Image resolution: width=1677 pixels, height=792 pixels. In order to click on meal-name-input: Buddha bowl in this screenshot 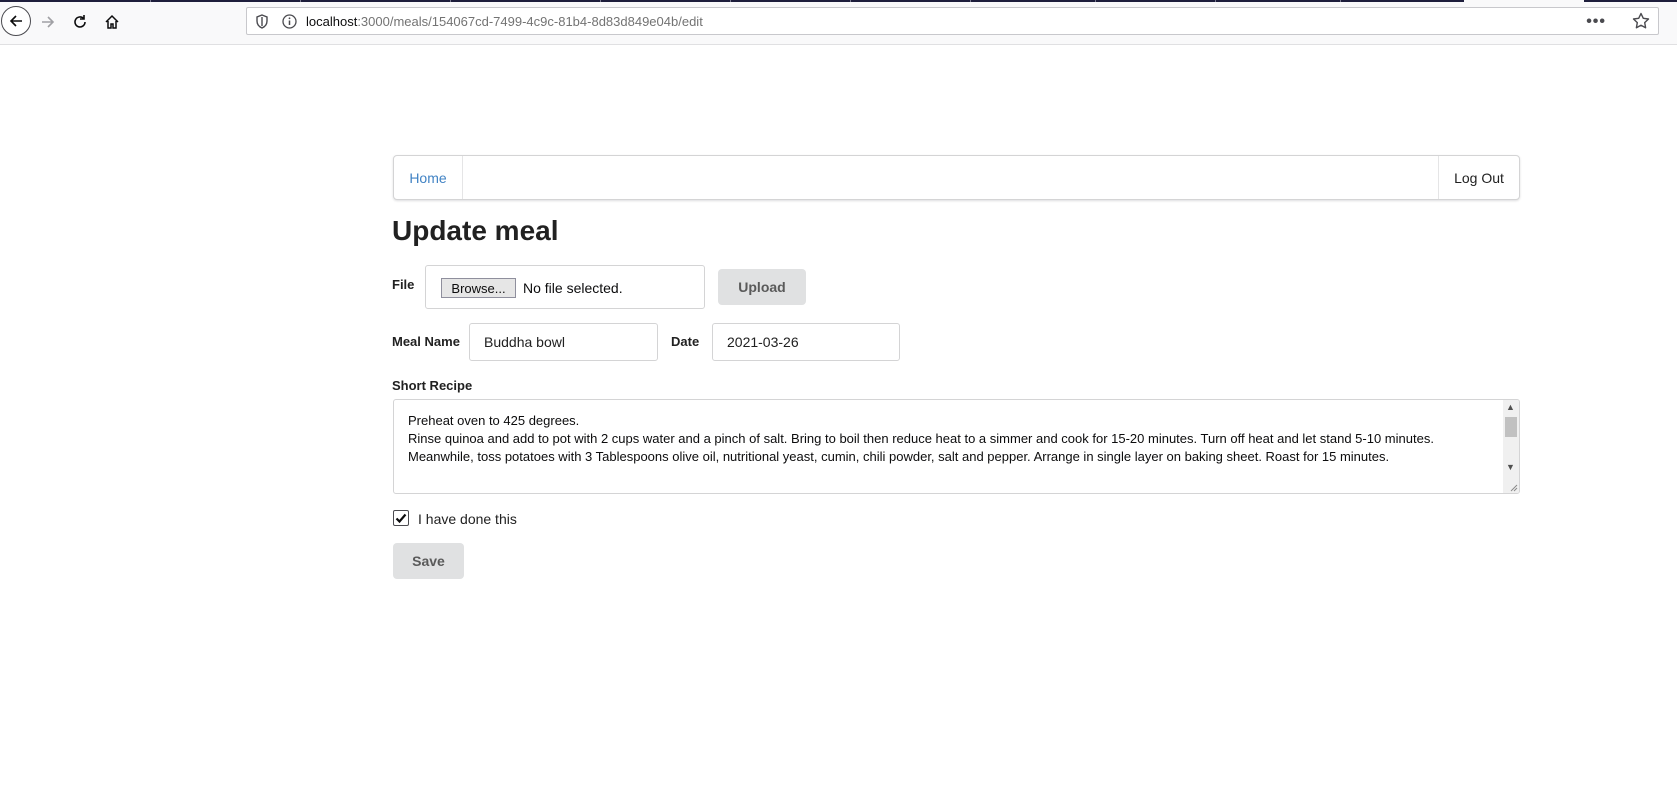, I will do `click(563, 342)`.